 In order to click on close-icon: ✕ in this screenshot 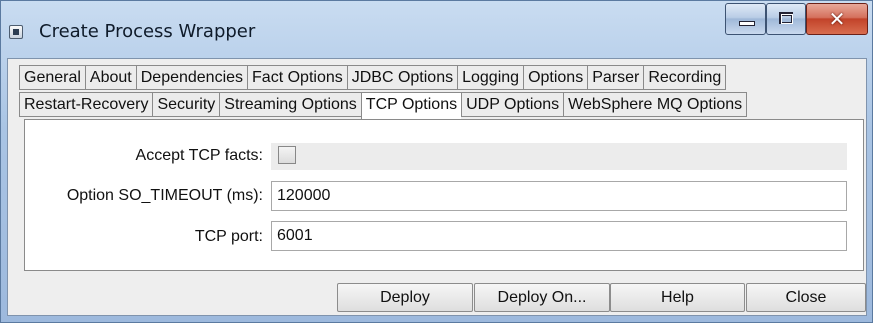, I will do `click(837, 19)`.